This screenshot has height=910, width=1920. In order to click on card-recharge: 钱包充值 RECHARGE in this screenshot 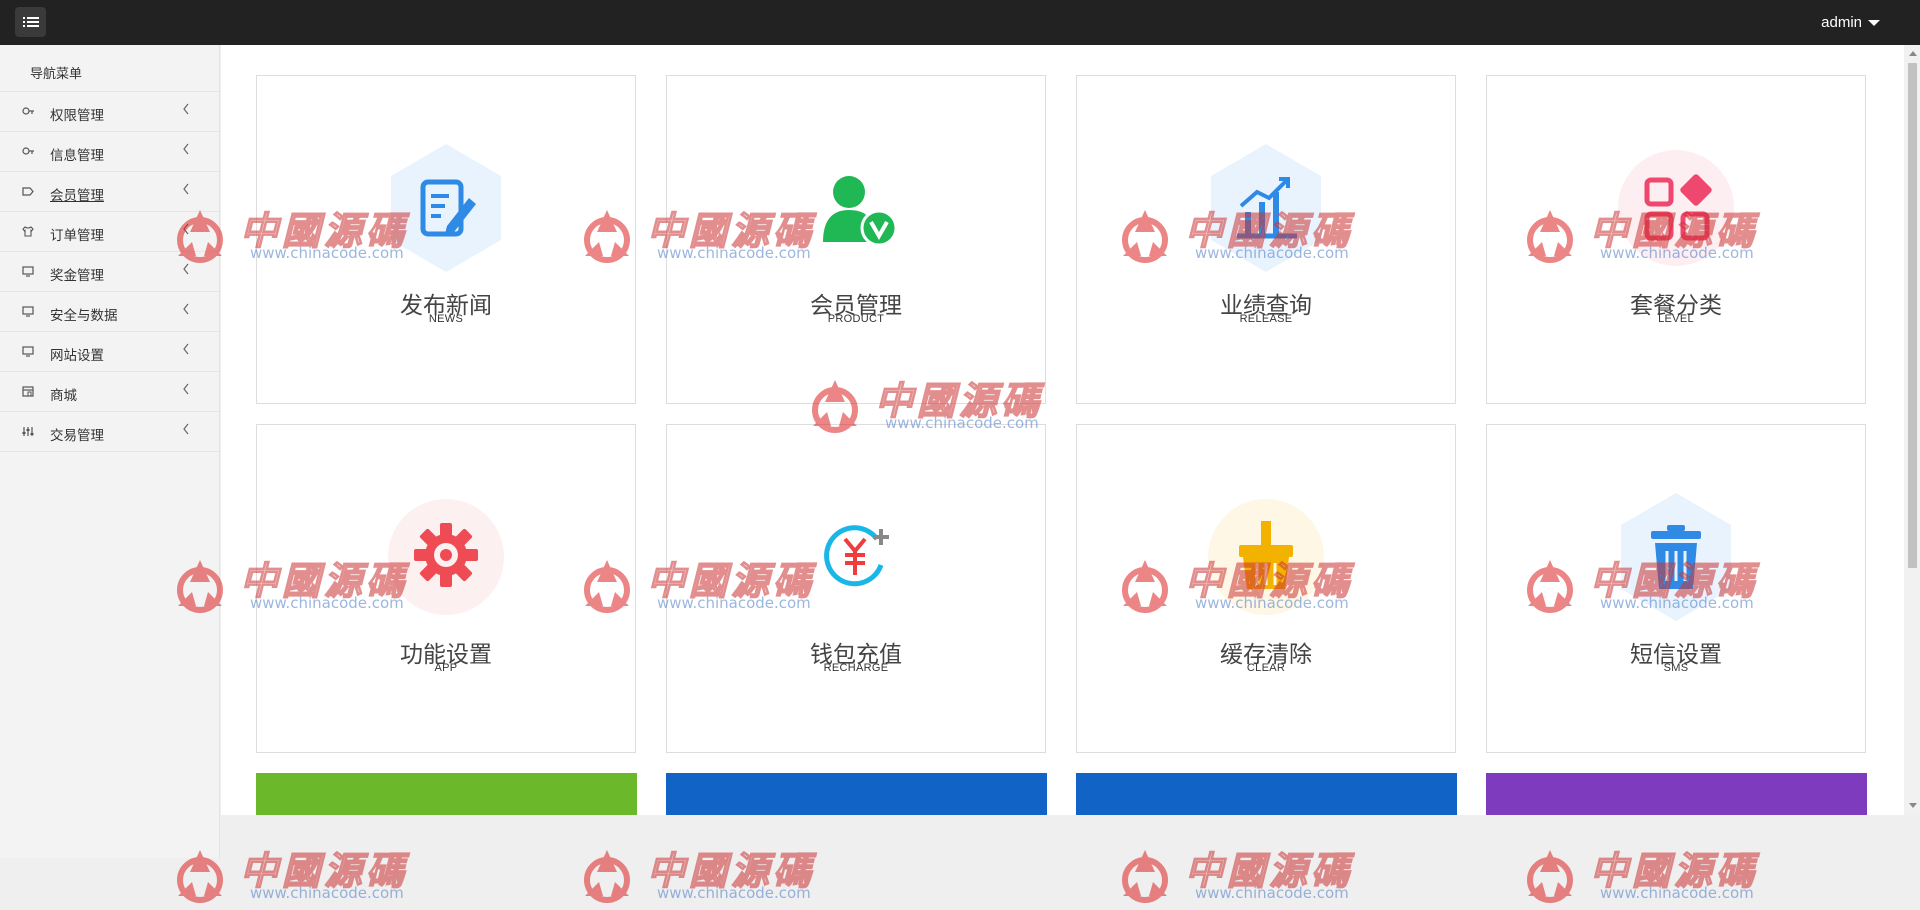, I will do `click(856, 588)`.